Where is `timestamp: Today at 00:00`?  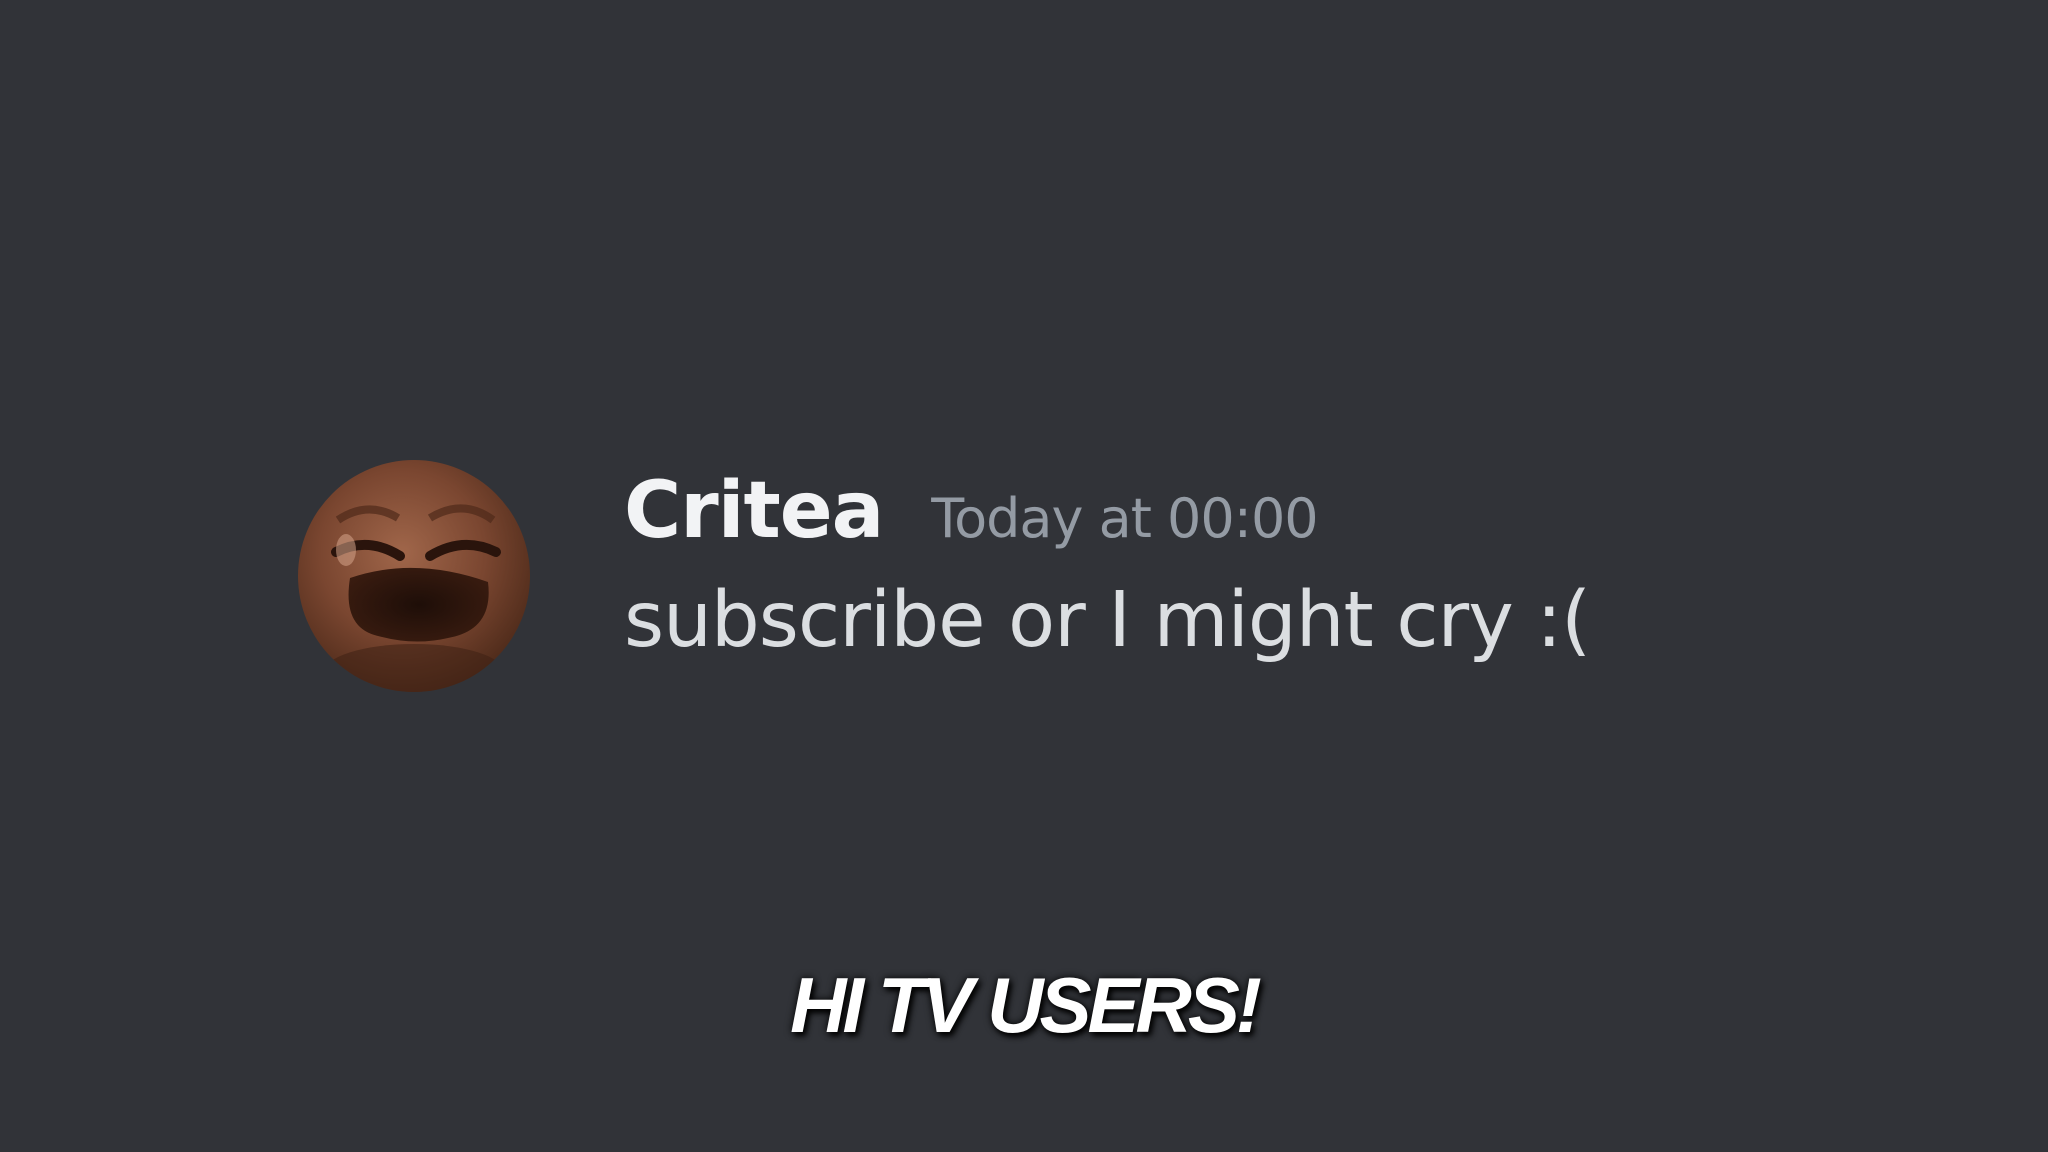 timestamp: Today at 00:00 is located at coordinates (1124, 518).